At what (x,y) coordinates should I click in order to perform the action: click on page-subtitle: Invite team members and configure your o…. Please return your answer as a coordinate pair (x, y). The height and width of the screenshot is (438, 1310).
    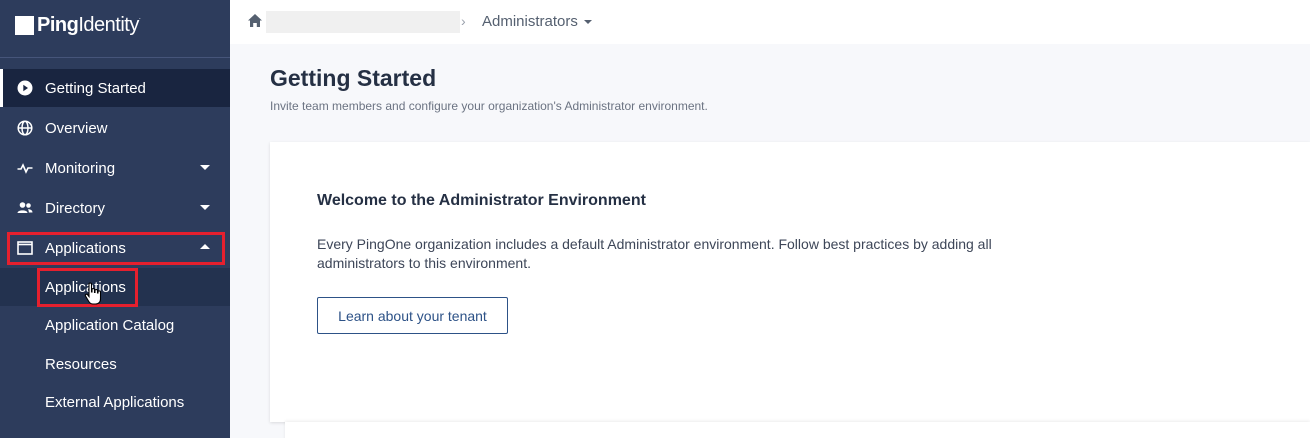
    Looking at the image, I should click on (489, 106).